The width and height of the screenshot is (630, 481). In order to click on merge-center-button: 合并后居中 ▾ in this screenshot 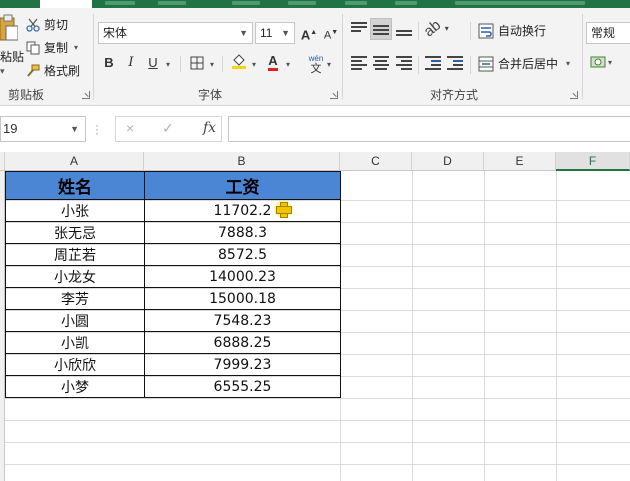, I will do `click(524, 63)`.